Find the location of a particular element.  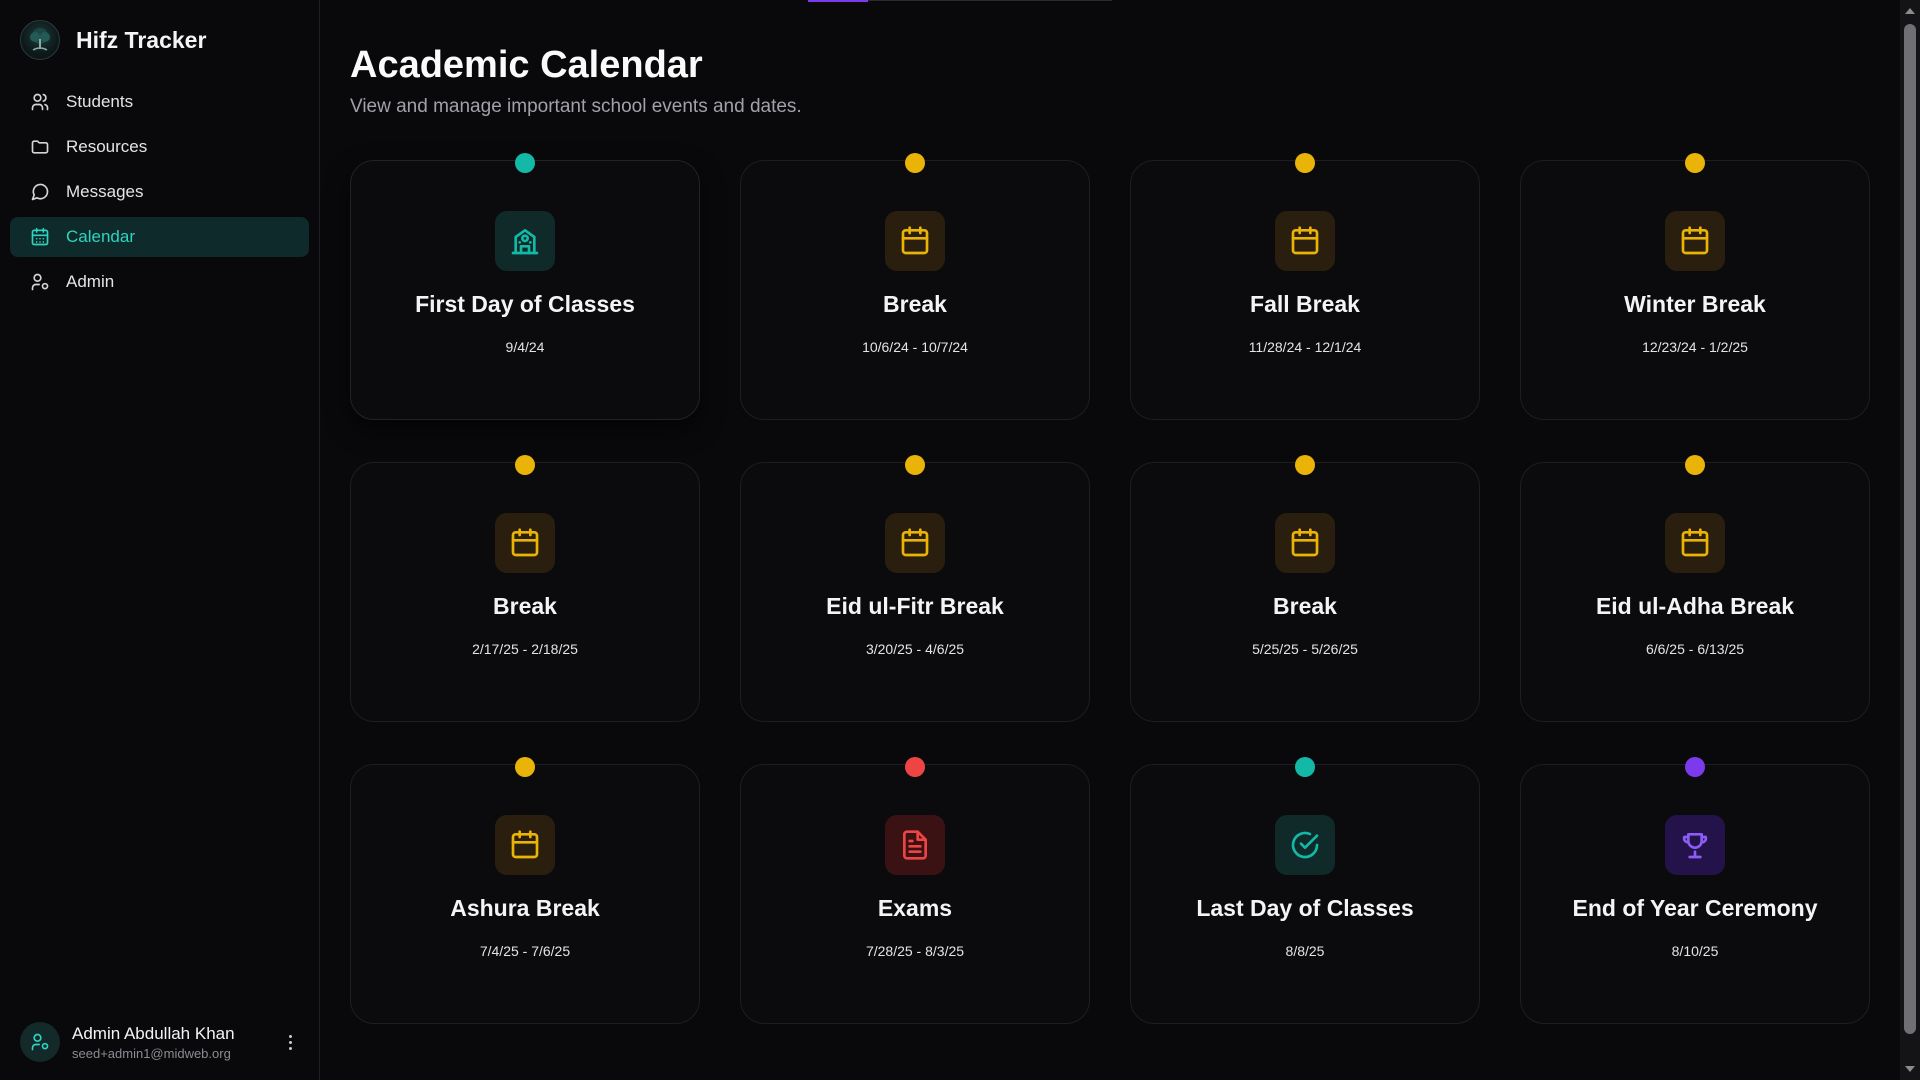

event-card: Break 5/25/25 - 5/26/25 is located at coordinates (1305, 588).